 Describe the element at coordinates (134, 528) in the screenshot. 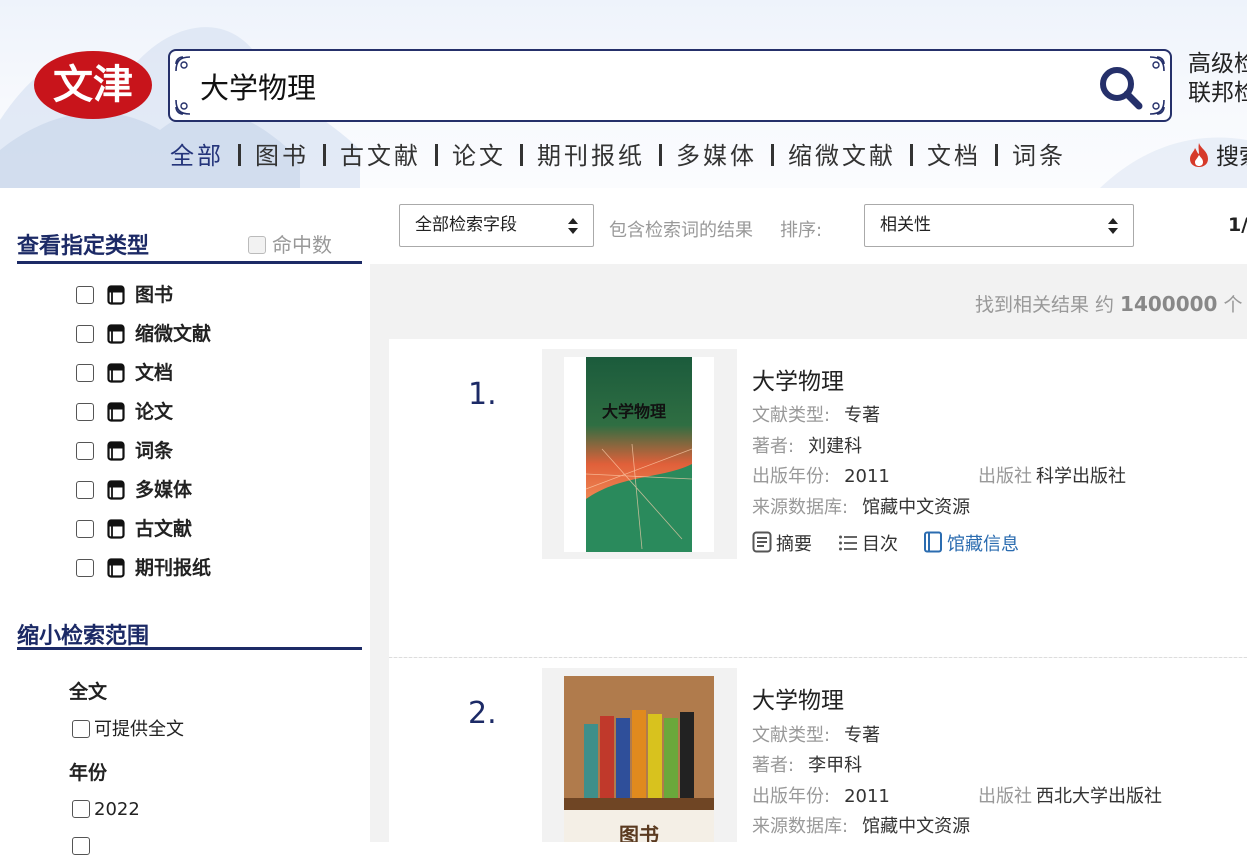

I see `type-filter-ancient-docs: 古文献` at that location.